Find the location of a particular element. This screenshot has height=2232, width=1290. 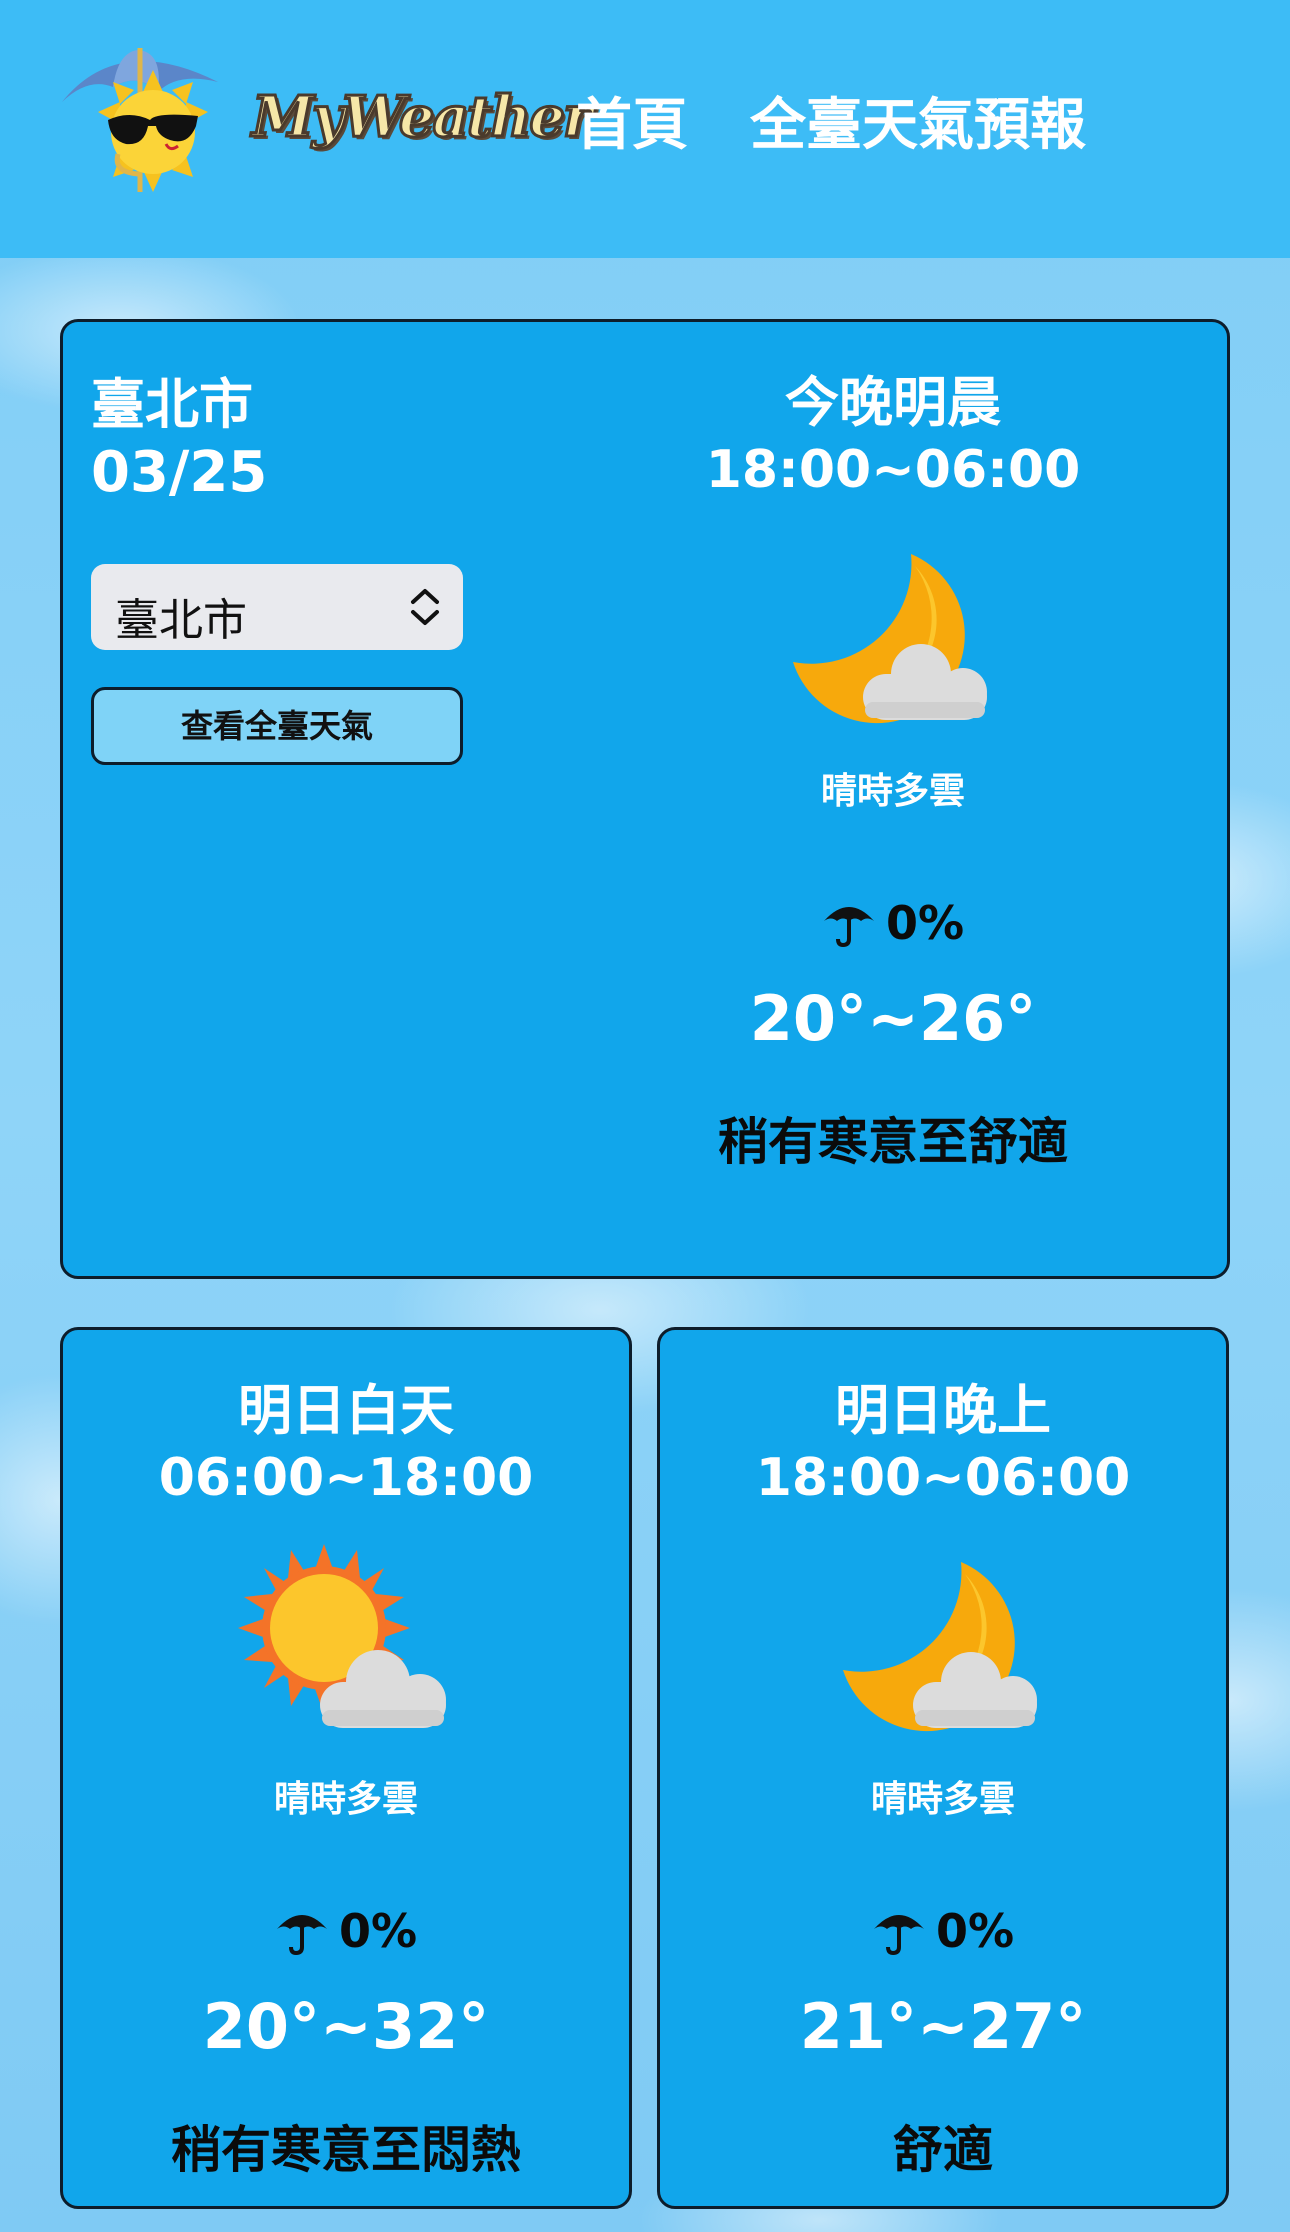

sun-cloud-icon is located at coordinates (342, 1636).